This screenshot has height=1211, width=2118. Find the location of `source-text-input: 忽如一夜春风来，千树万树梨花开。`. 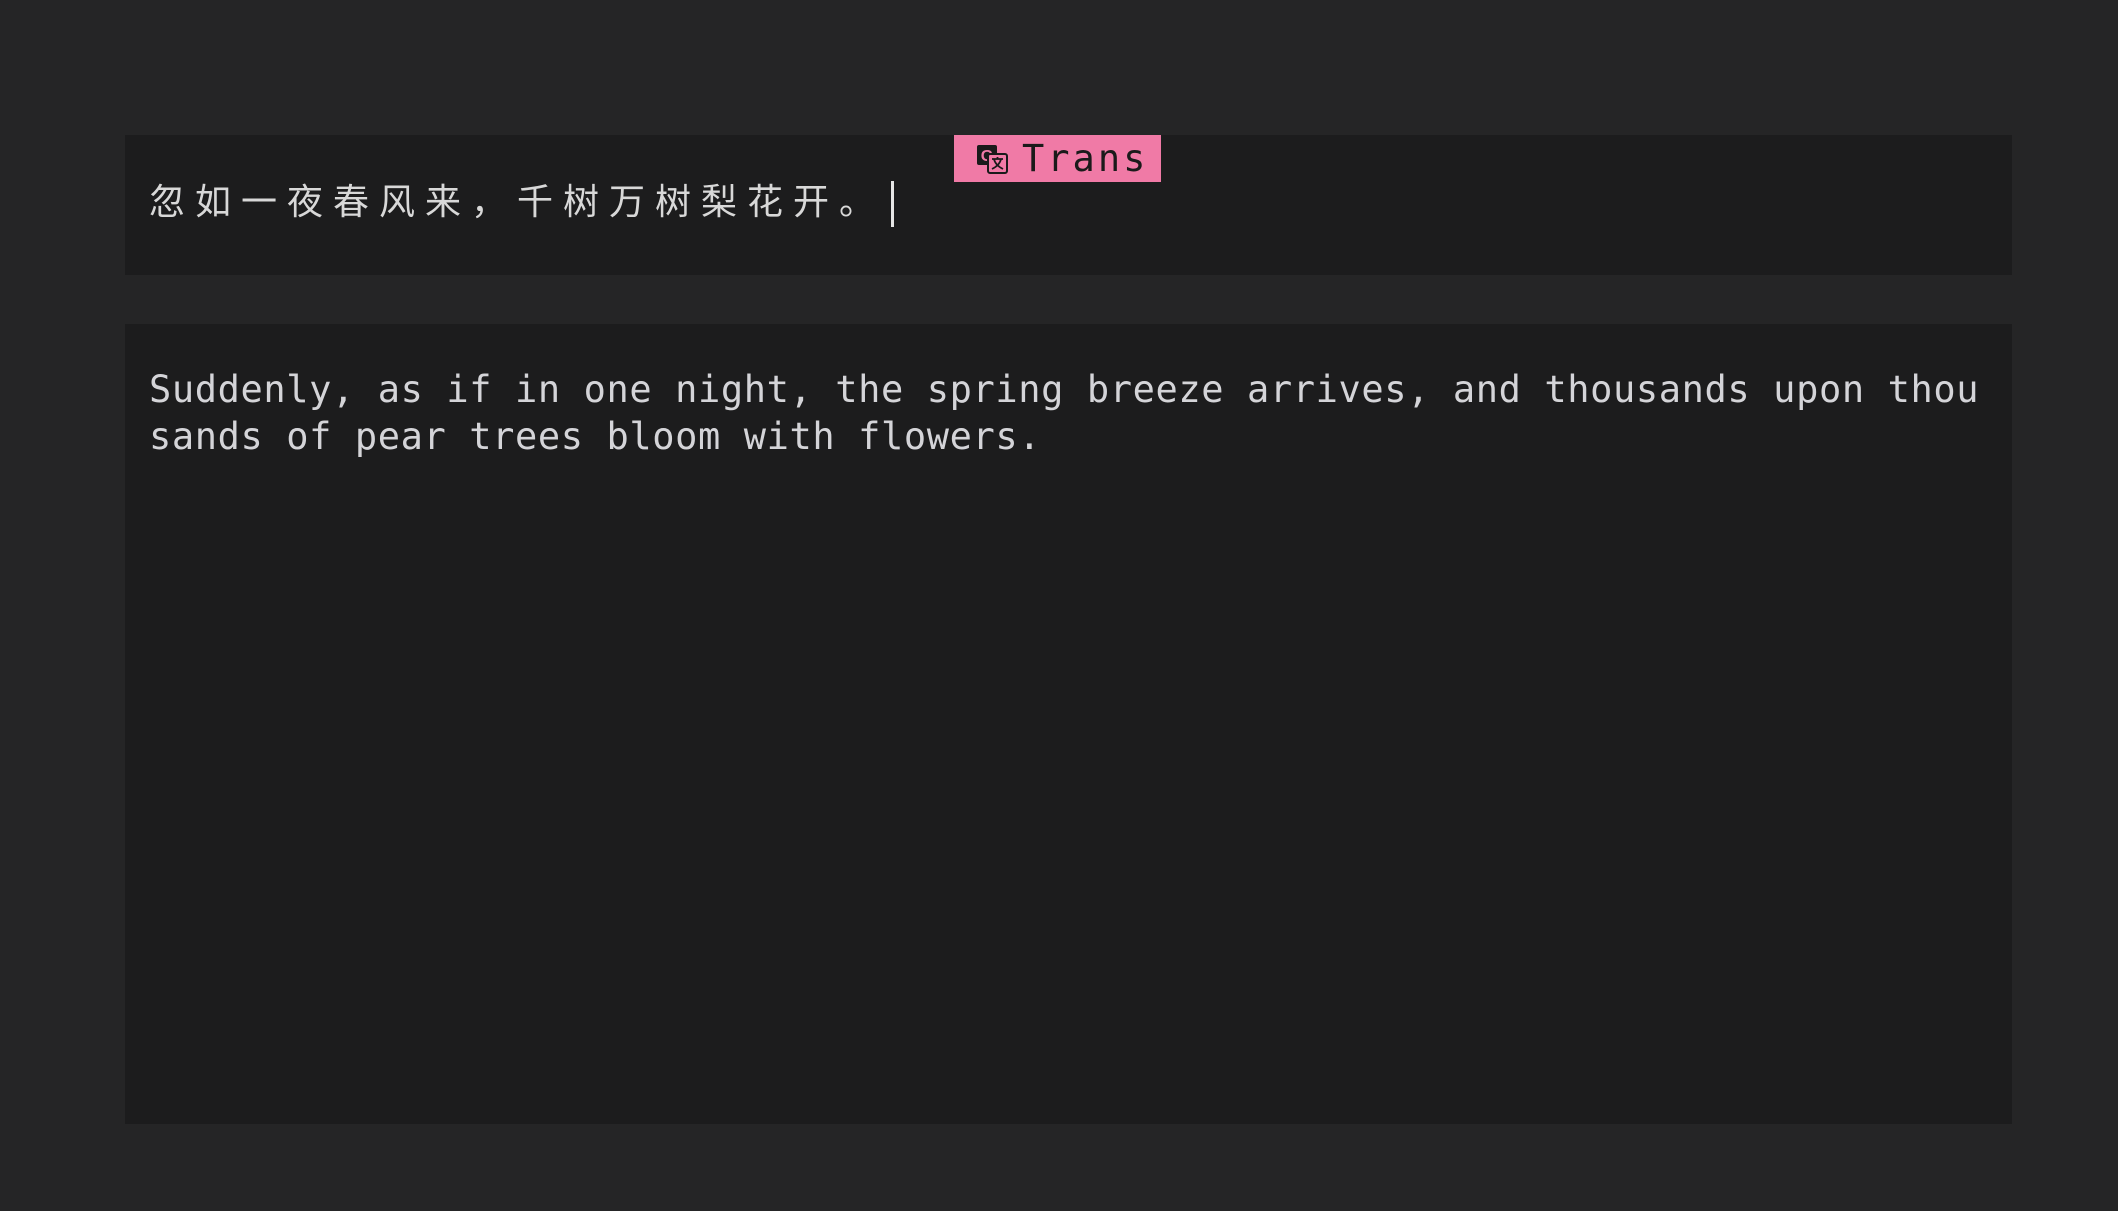

source-text-input: 忽如一夜春风来，千树万树梨花开。 is located at coordinates (522, 203).